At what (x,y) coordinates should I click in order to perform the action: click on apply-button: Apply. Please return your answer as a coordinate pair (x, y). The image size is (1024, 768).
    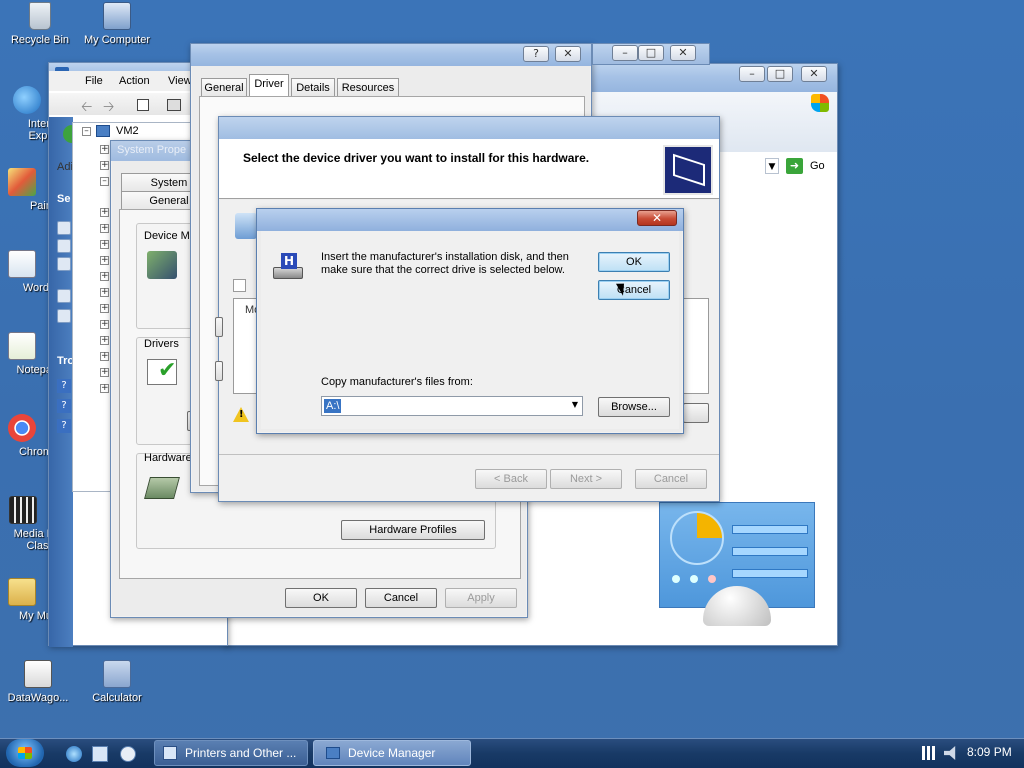
    Looking at the image, I should click on (481, 598).